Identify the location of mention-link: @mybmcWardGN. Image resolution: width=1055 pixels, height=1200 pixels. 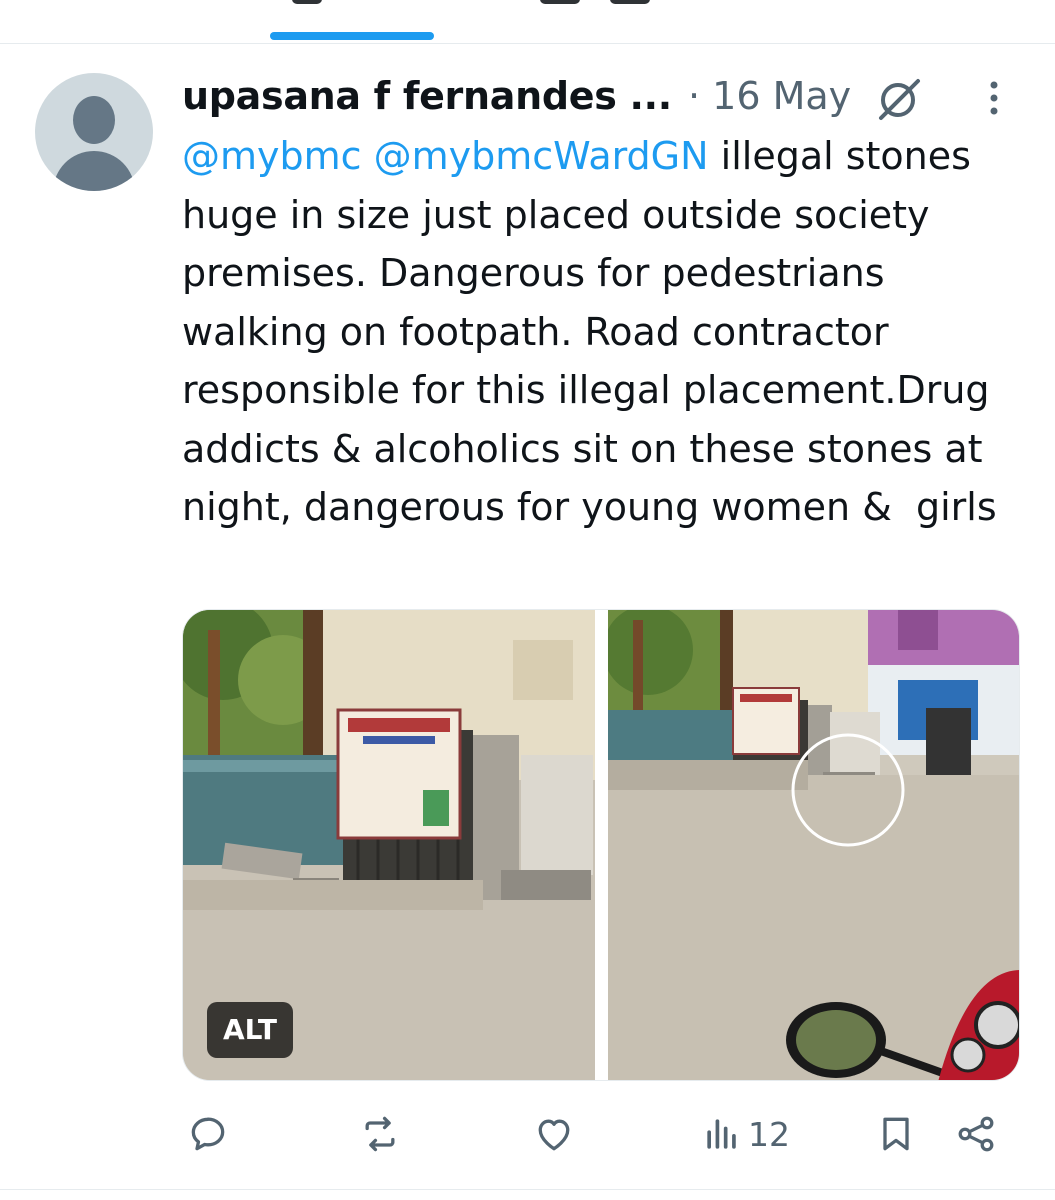
(541, 156).